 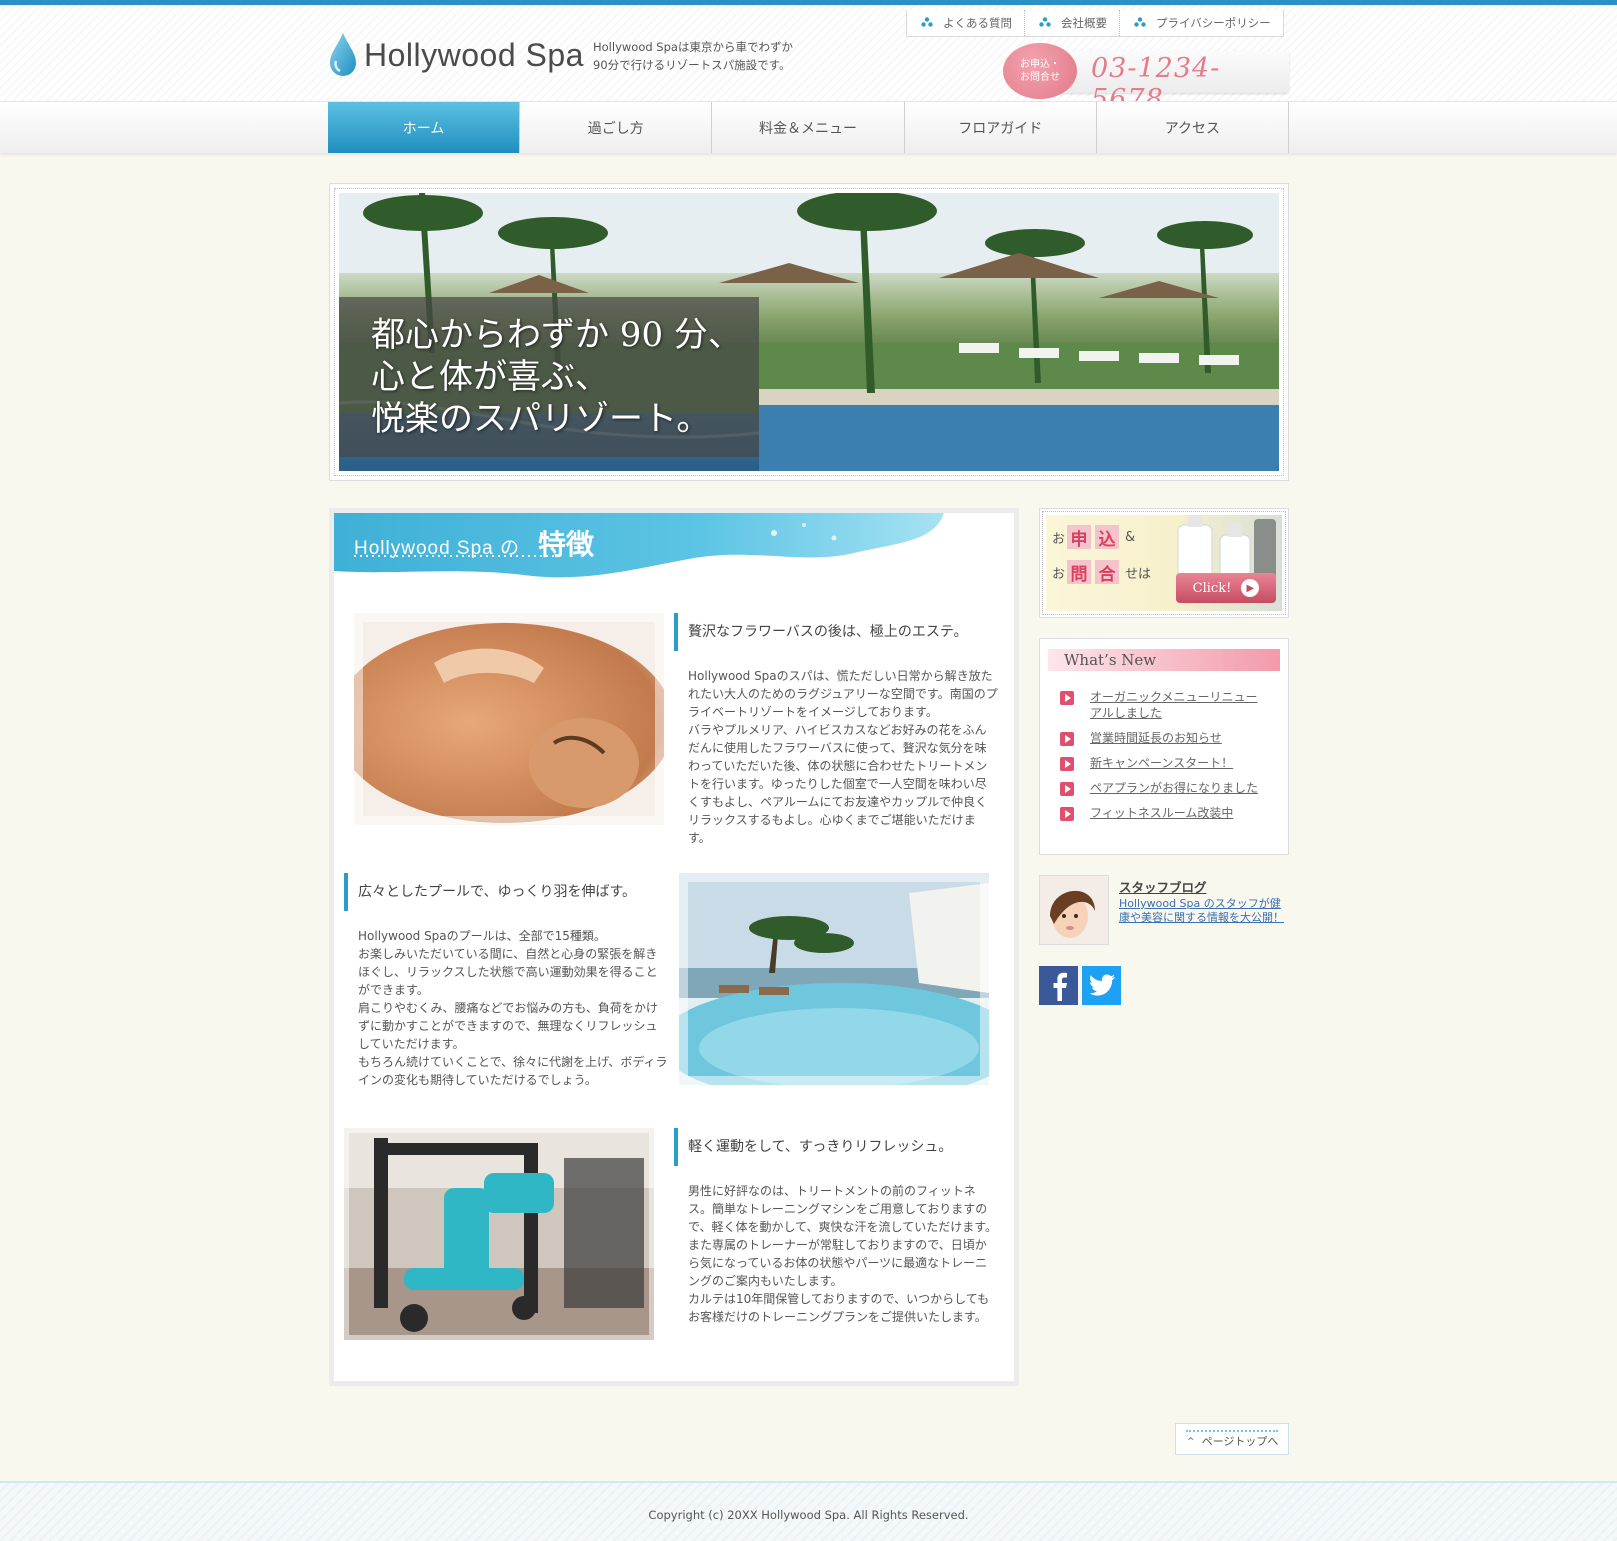 I want to click on contact-label: お申込・ お問合せ, so click(x=1040, y=71).